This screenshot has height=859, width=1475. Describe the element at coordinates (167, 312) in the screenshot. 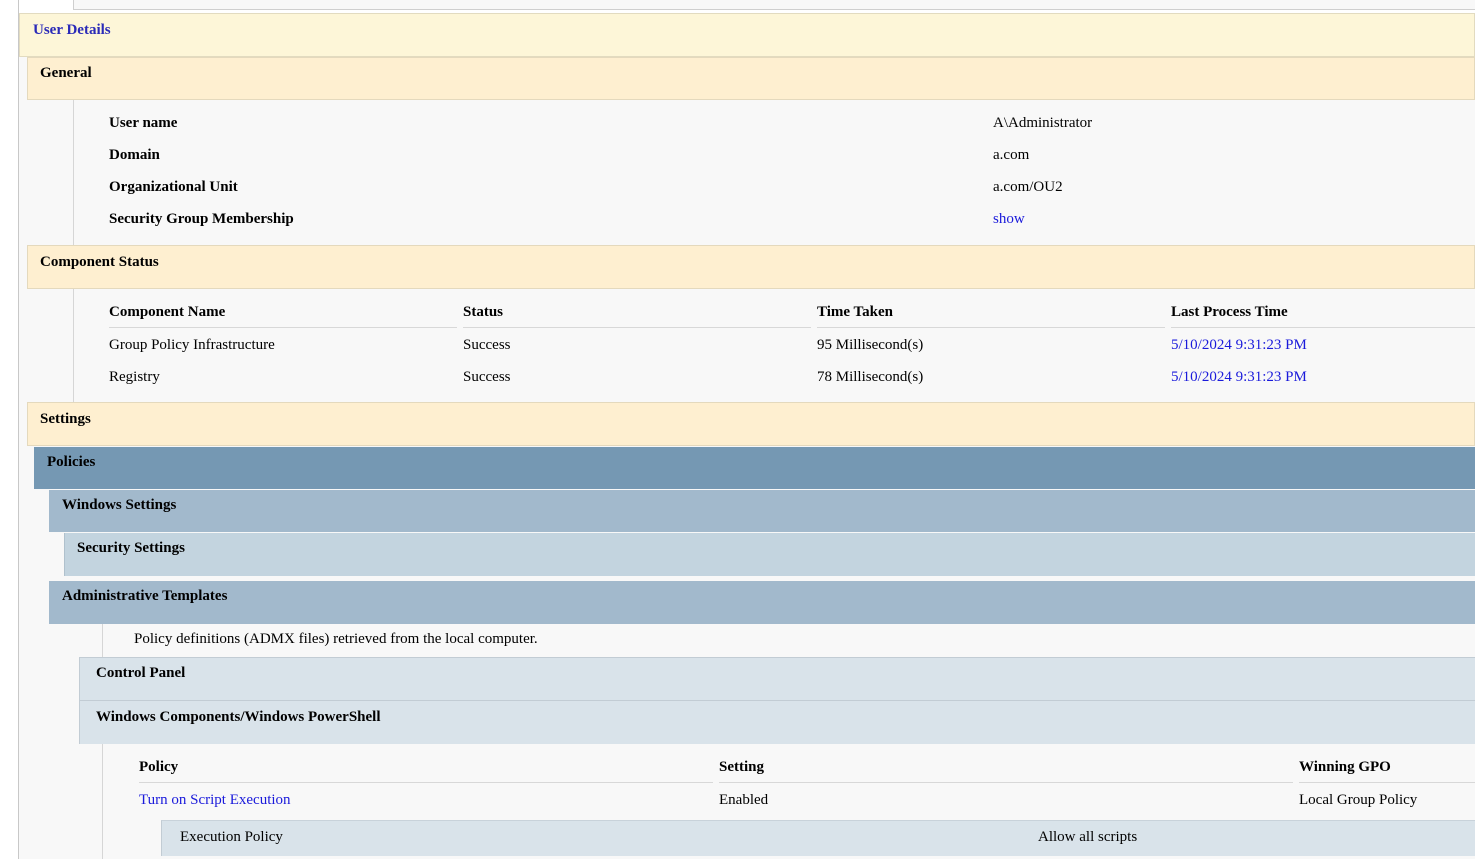

I see `col-component-name: Component Name` at that location.